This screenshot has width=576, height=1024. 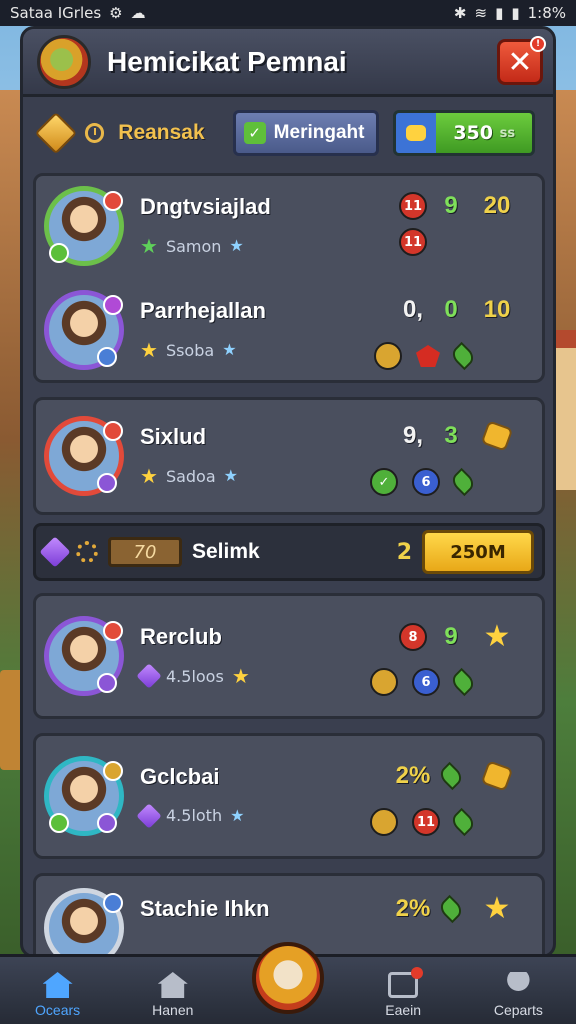 I want to click on player-name: Stachie Ihkn, so click(x=205, y=908).